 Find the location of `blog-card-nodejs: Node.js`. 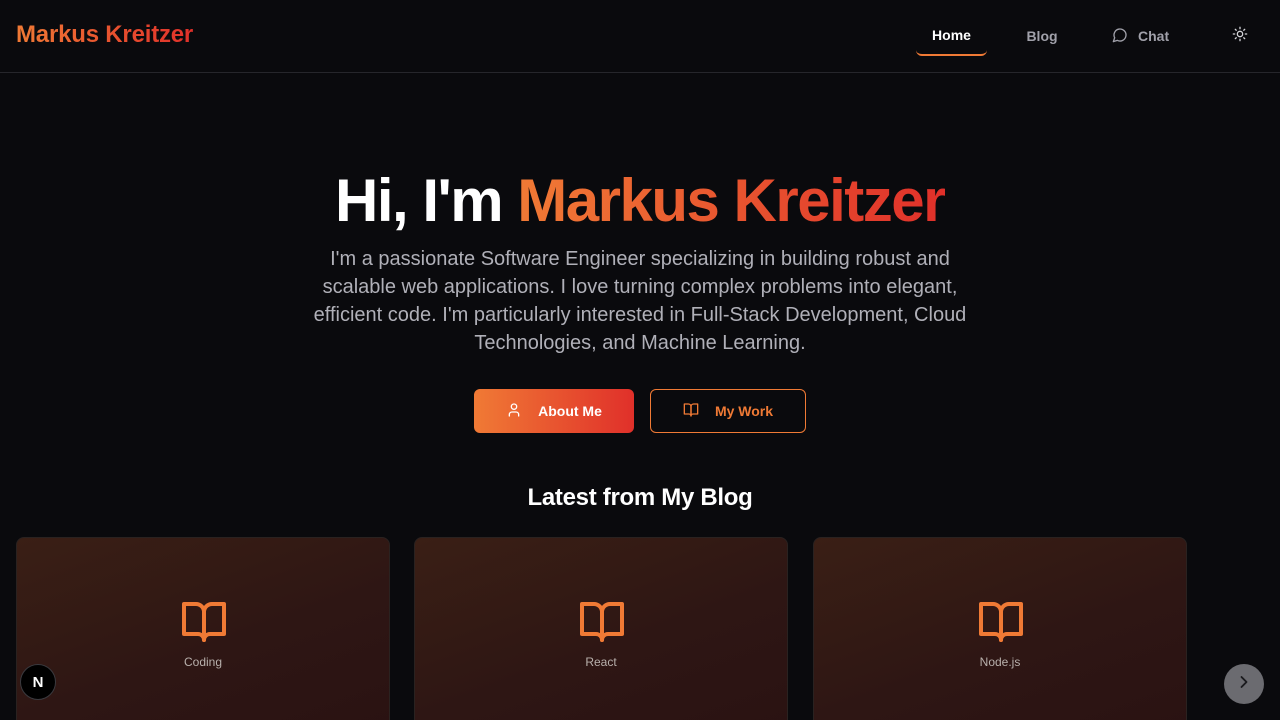

blog-card-nodejs: Node.js is located at coordinates (1000, 628).